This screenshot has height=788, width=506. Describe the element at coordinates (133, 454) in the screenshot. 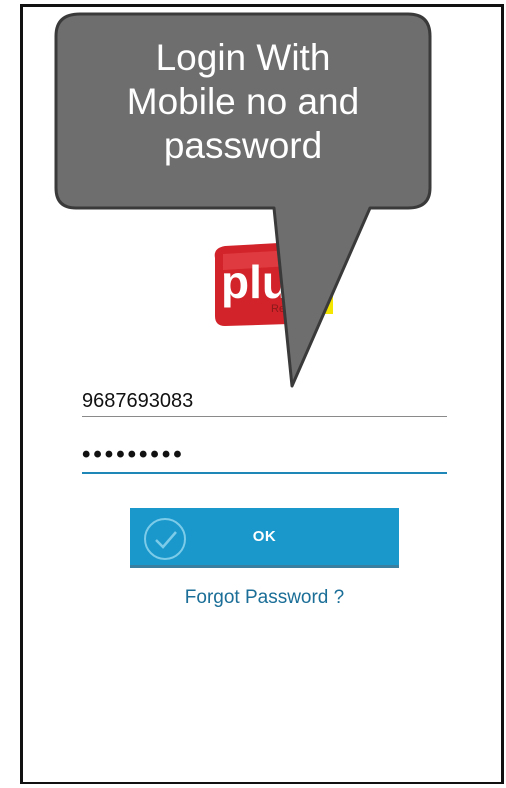

I see `password-masked-value: •••••••••` at that location.